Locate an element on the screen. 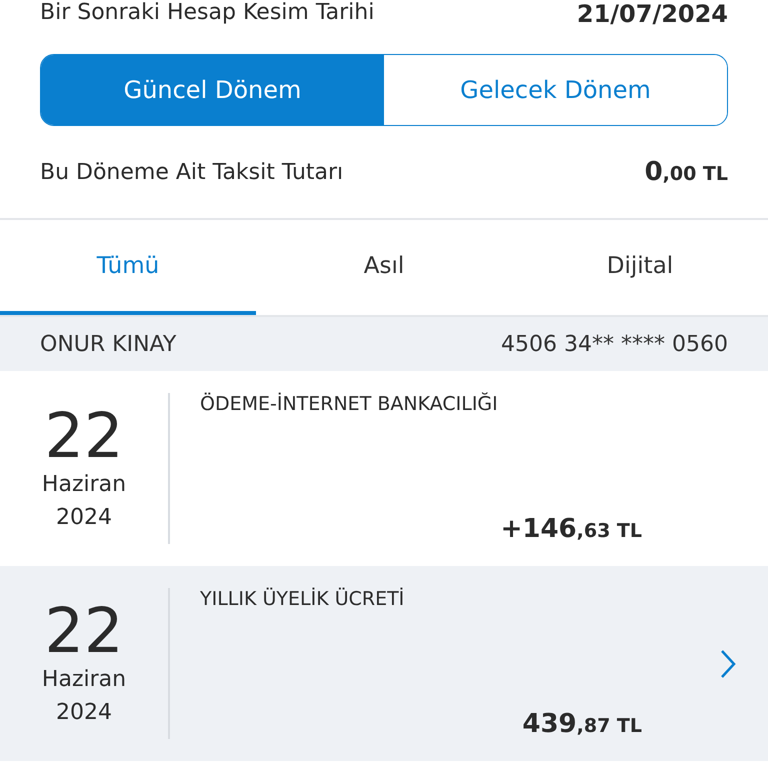  card-holder: ONUR KINAY is located at coordinates (108, 344).